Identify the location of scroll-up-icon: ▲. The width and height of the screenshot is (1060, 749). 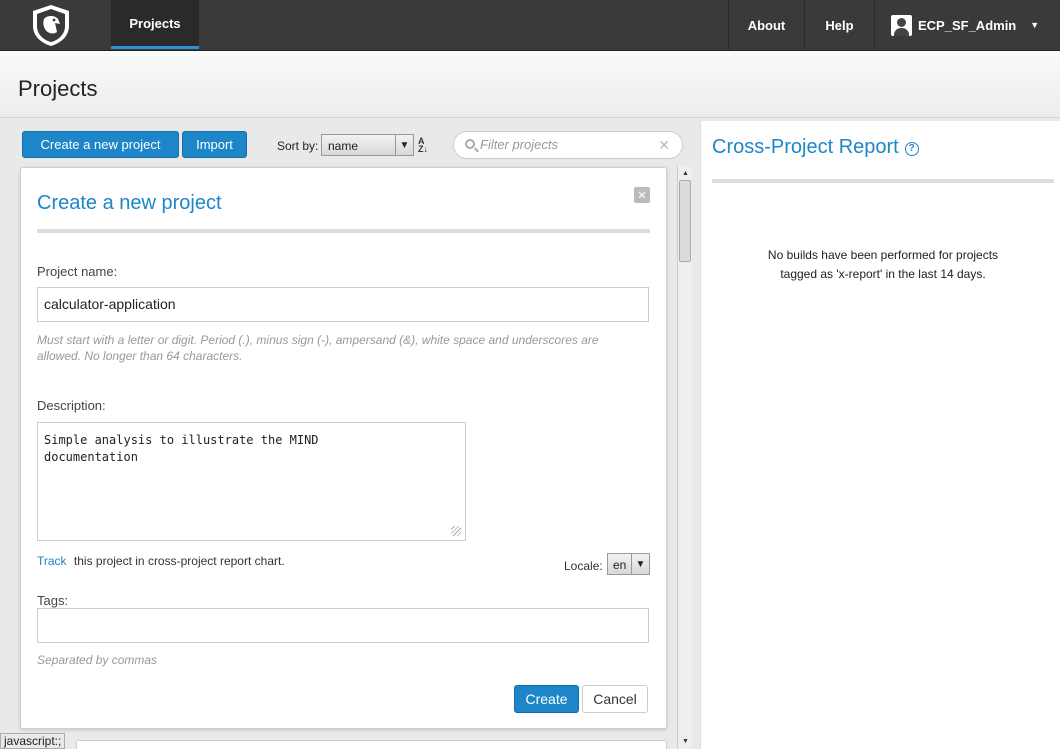
(685, 173).